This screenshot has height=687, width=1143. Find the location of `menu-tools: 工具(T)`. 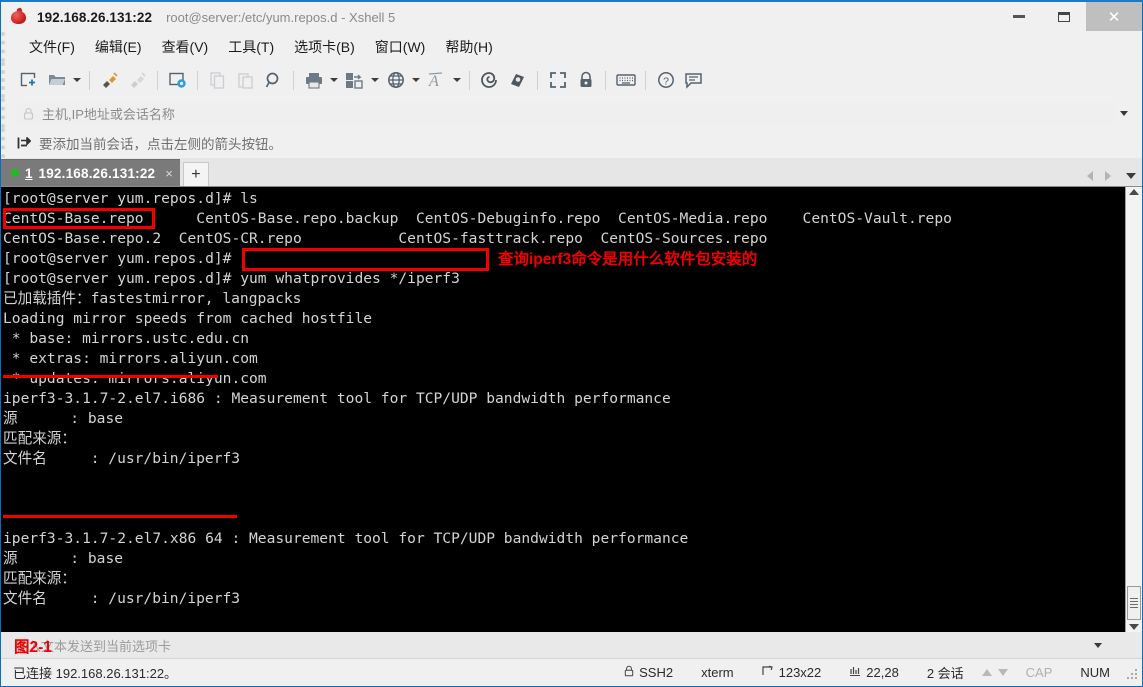

menu-tools: 工具(T) is located at coordinates (251, 47).